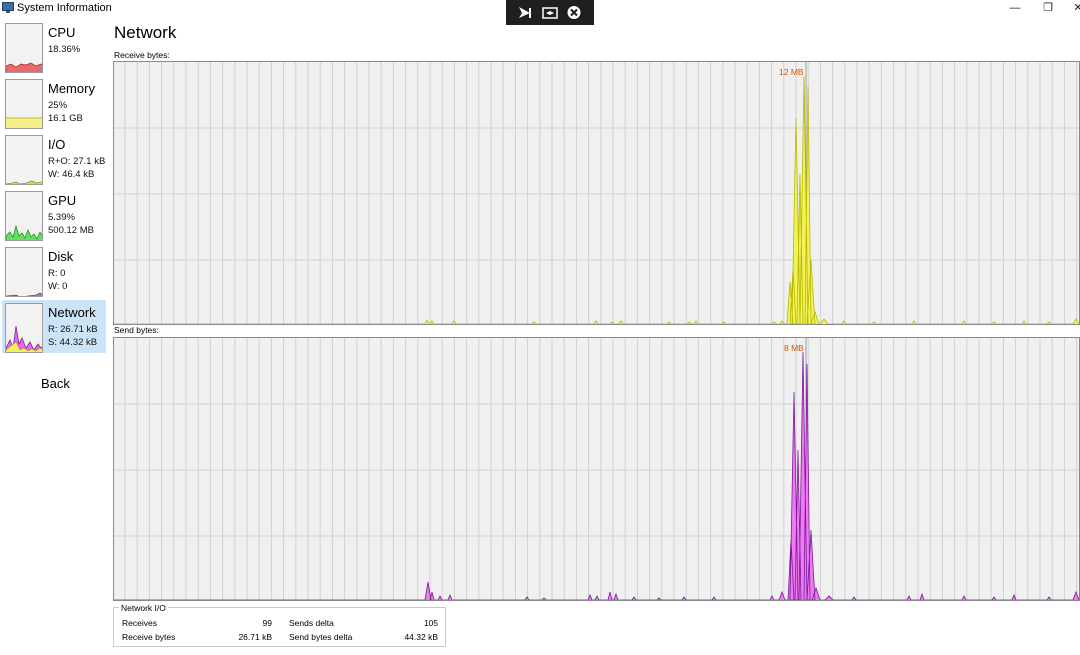 The height and width of the screenshot is (655, 1080). I want to click on minimize-button: —, so click(1015, 8).